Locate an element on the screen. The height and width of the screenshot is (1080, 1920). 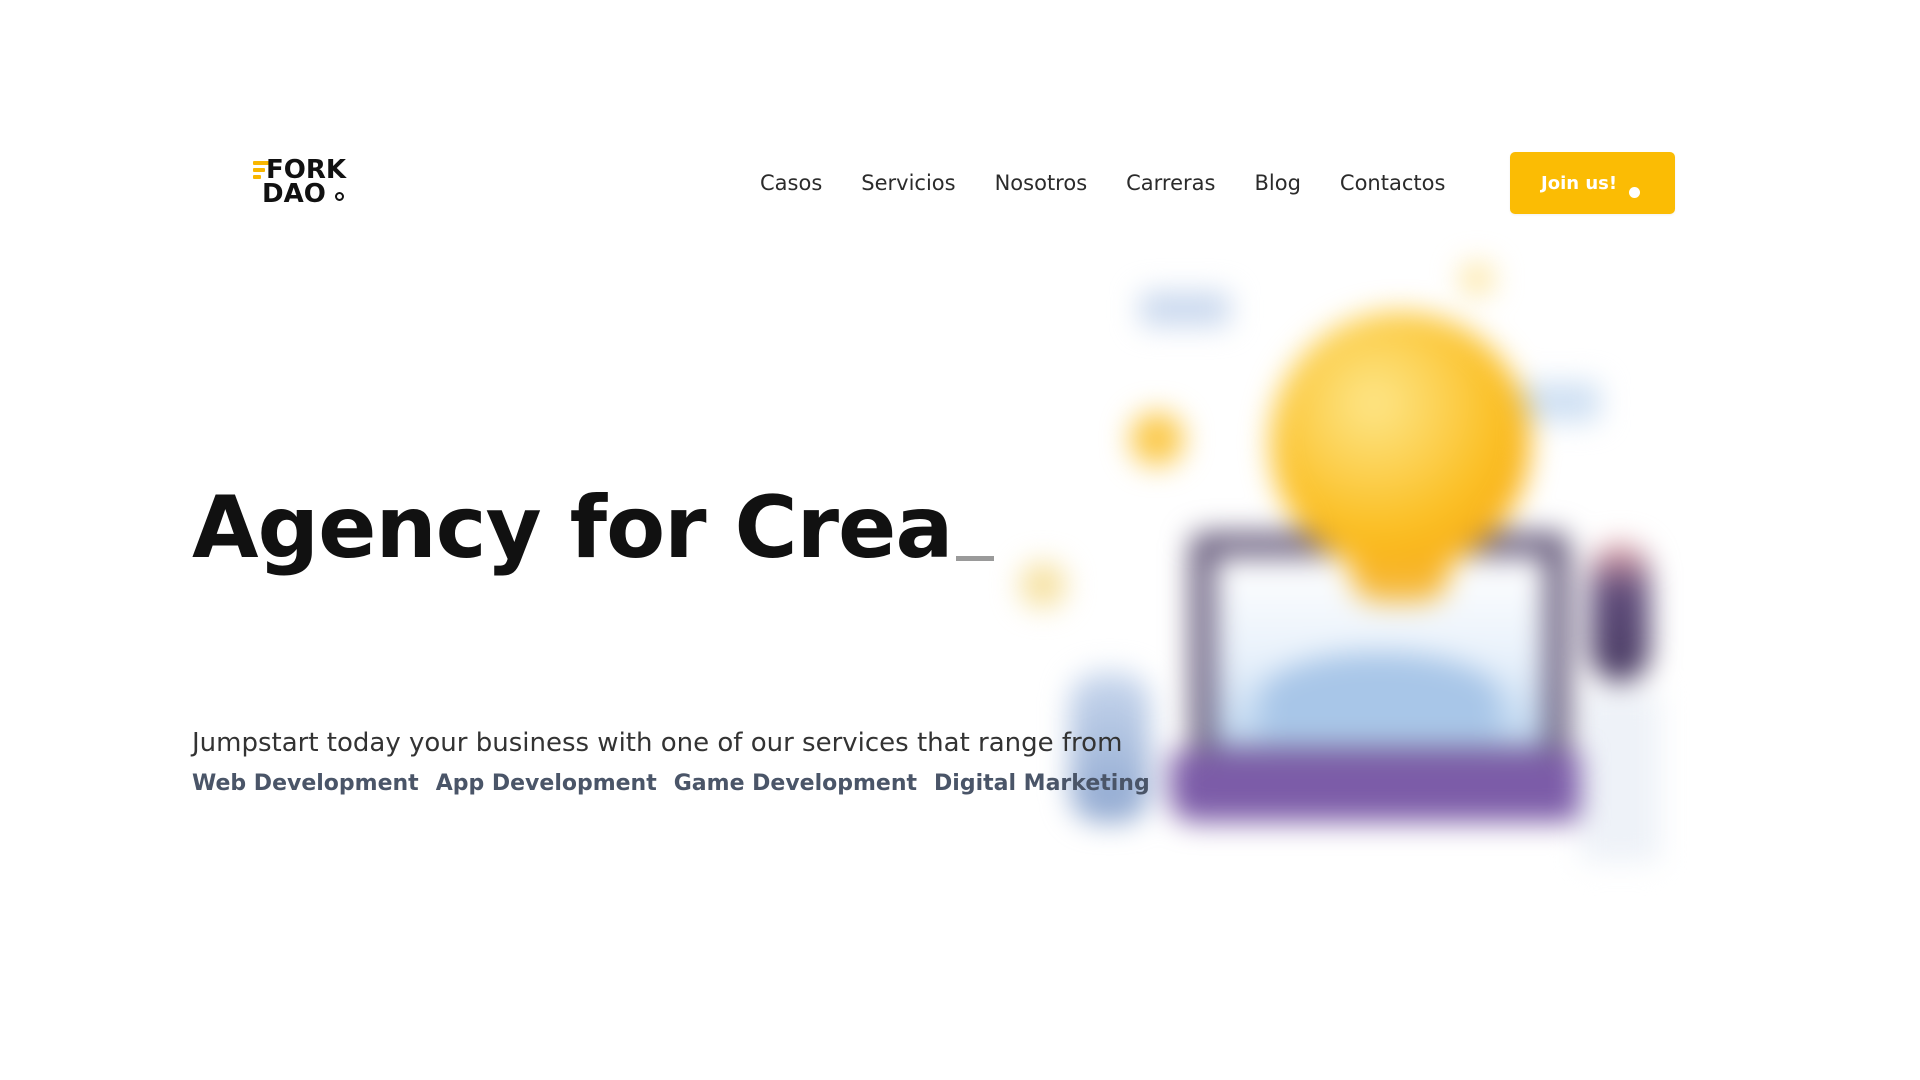
logo-text-dao: DAO is located at coordinates (294, 194).